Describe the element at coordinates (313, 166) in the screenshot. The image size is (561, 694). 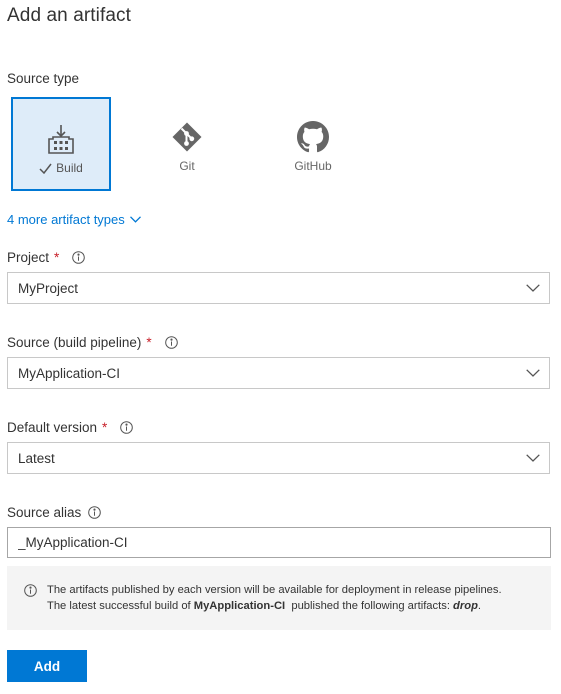
I see `tile-label-github: GitHub` at that location.